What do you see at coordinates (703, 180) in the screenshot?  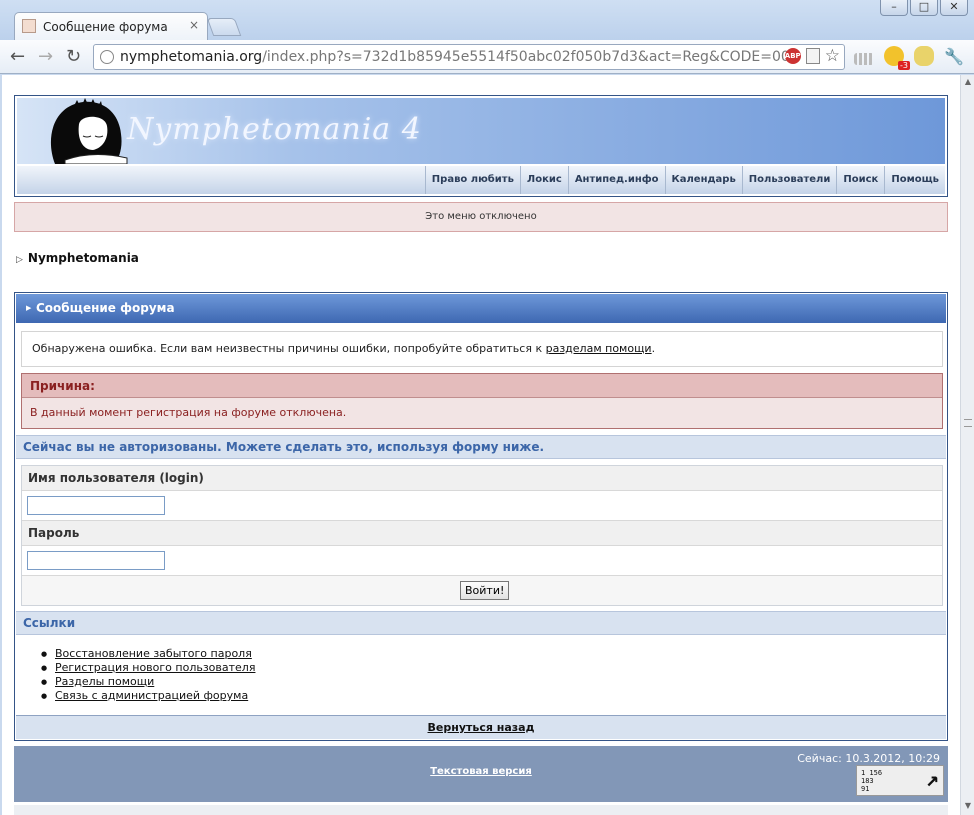 I see `nav-calendar: Календарь` at bounding box center [703, 180].